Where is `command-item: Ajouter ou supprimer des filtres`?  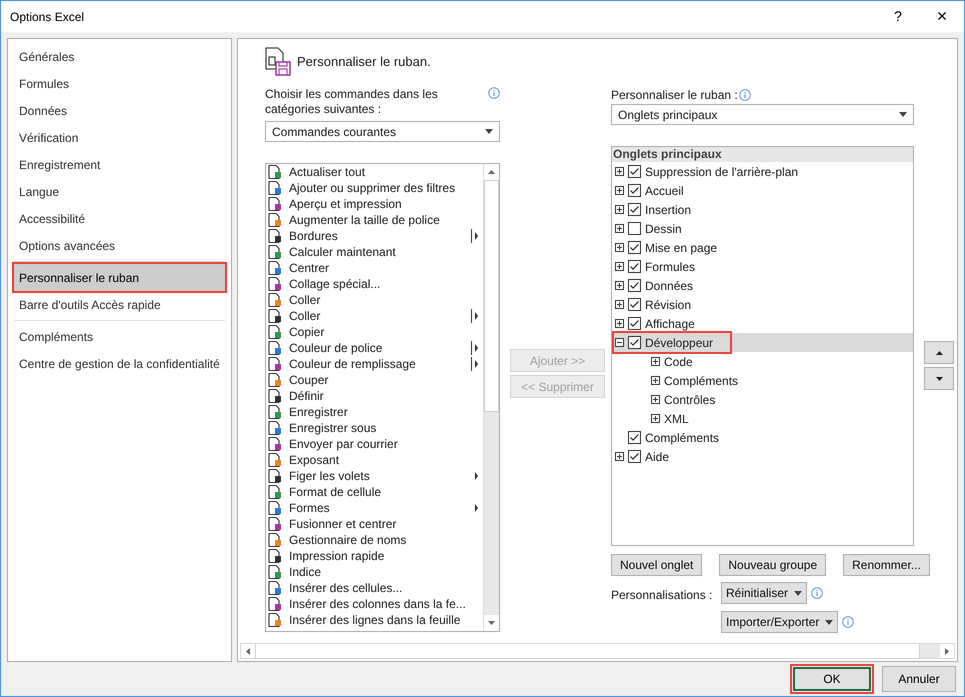
command-item: Ajouter ou supprimer des filtres is located at coordinates (375, 188).